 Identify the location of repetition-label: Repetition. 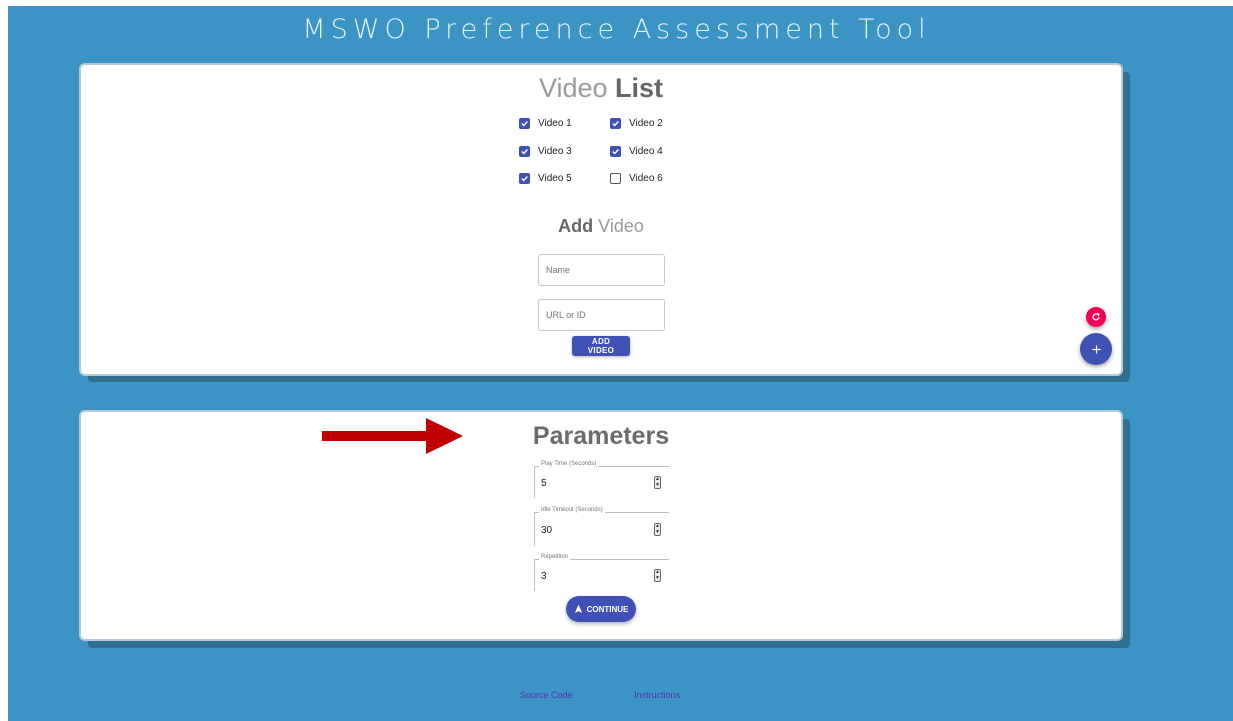
(555, 557).